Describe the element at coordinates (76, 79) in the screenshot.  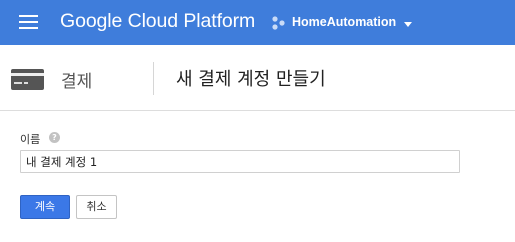
I see `section-title: 결제` at that location.